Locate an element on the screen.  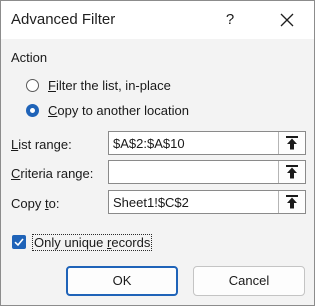
dialog-title: Advanced Filter is located at coordinates (63, 19).